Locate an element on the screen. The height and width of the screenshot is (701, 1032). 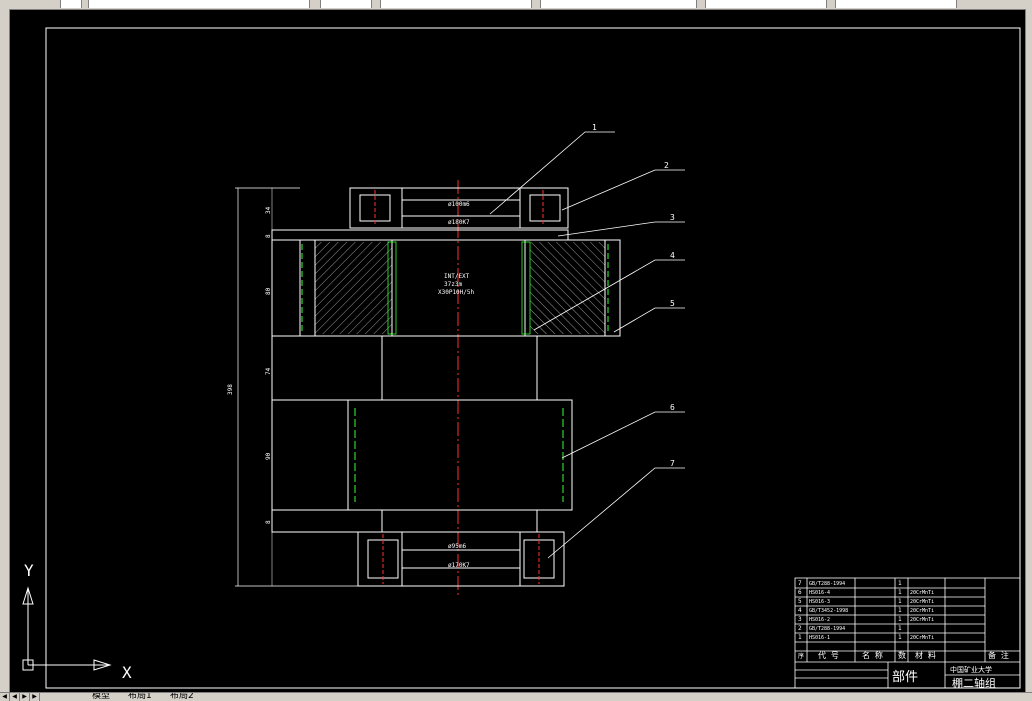
tb-header-note: 备 注 is located at coordinates (998, 655).